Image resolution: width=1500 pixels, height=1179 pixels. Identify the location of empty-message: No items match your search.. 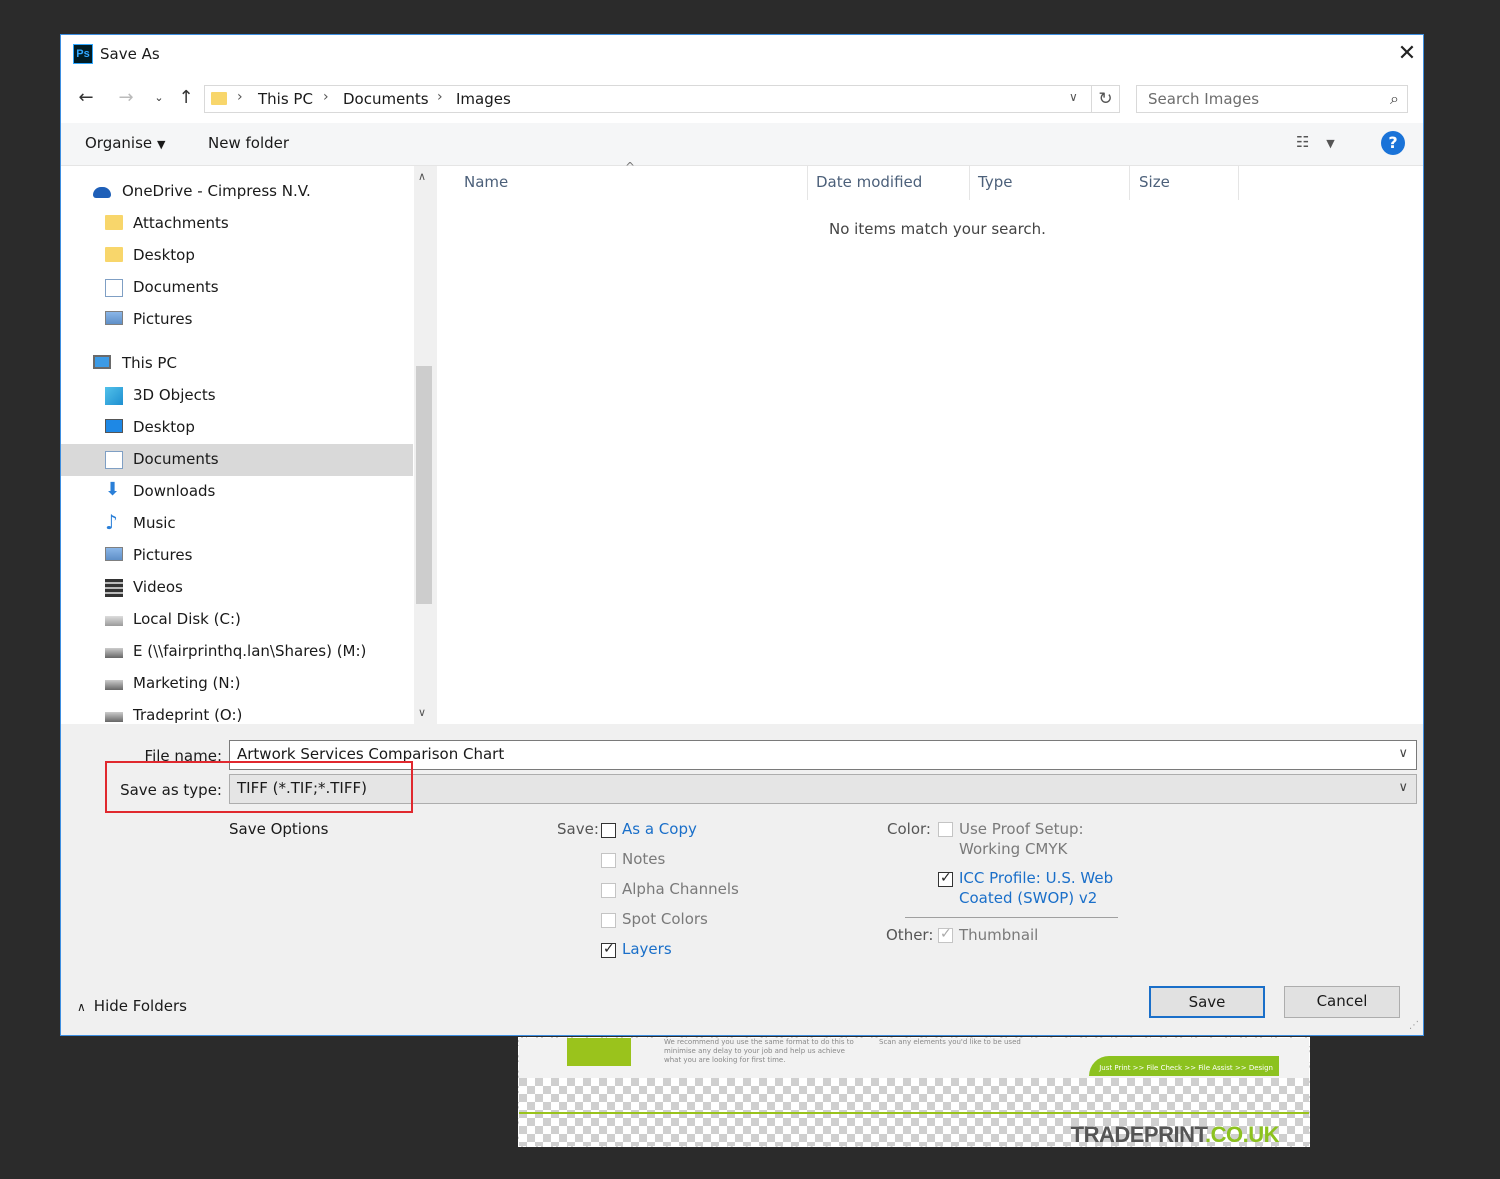
(937, 229).